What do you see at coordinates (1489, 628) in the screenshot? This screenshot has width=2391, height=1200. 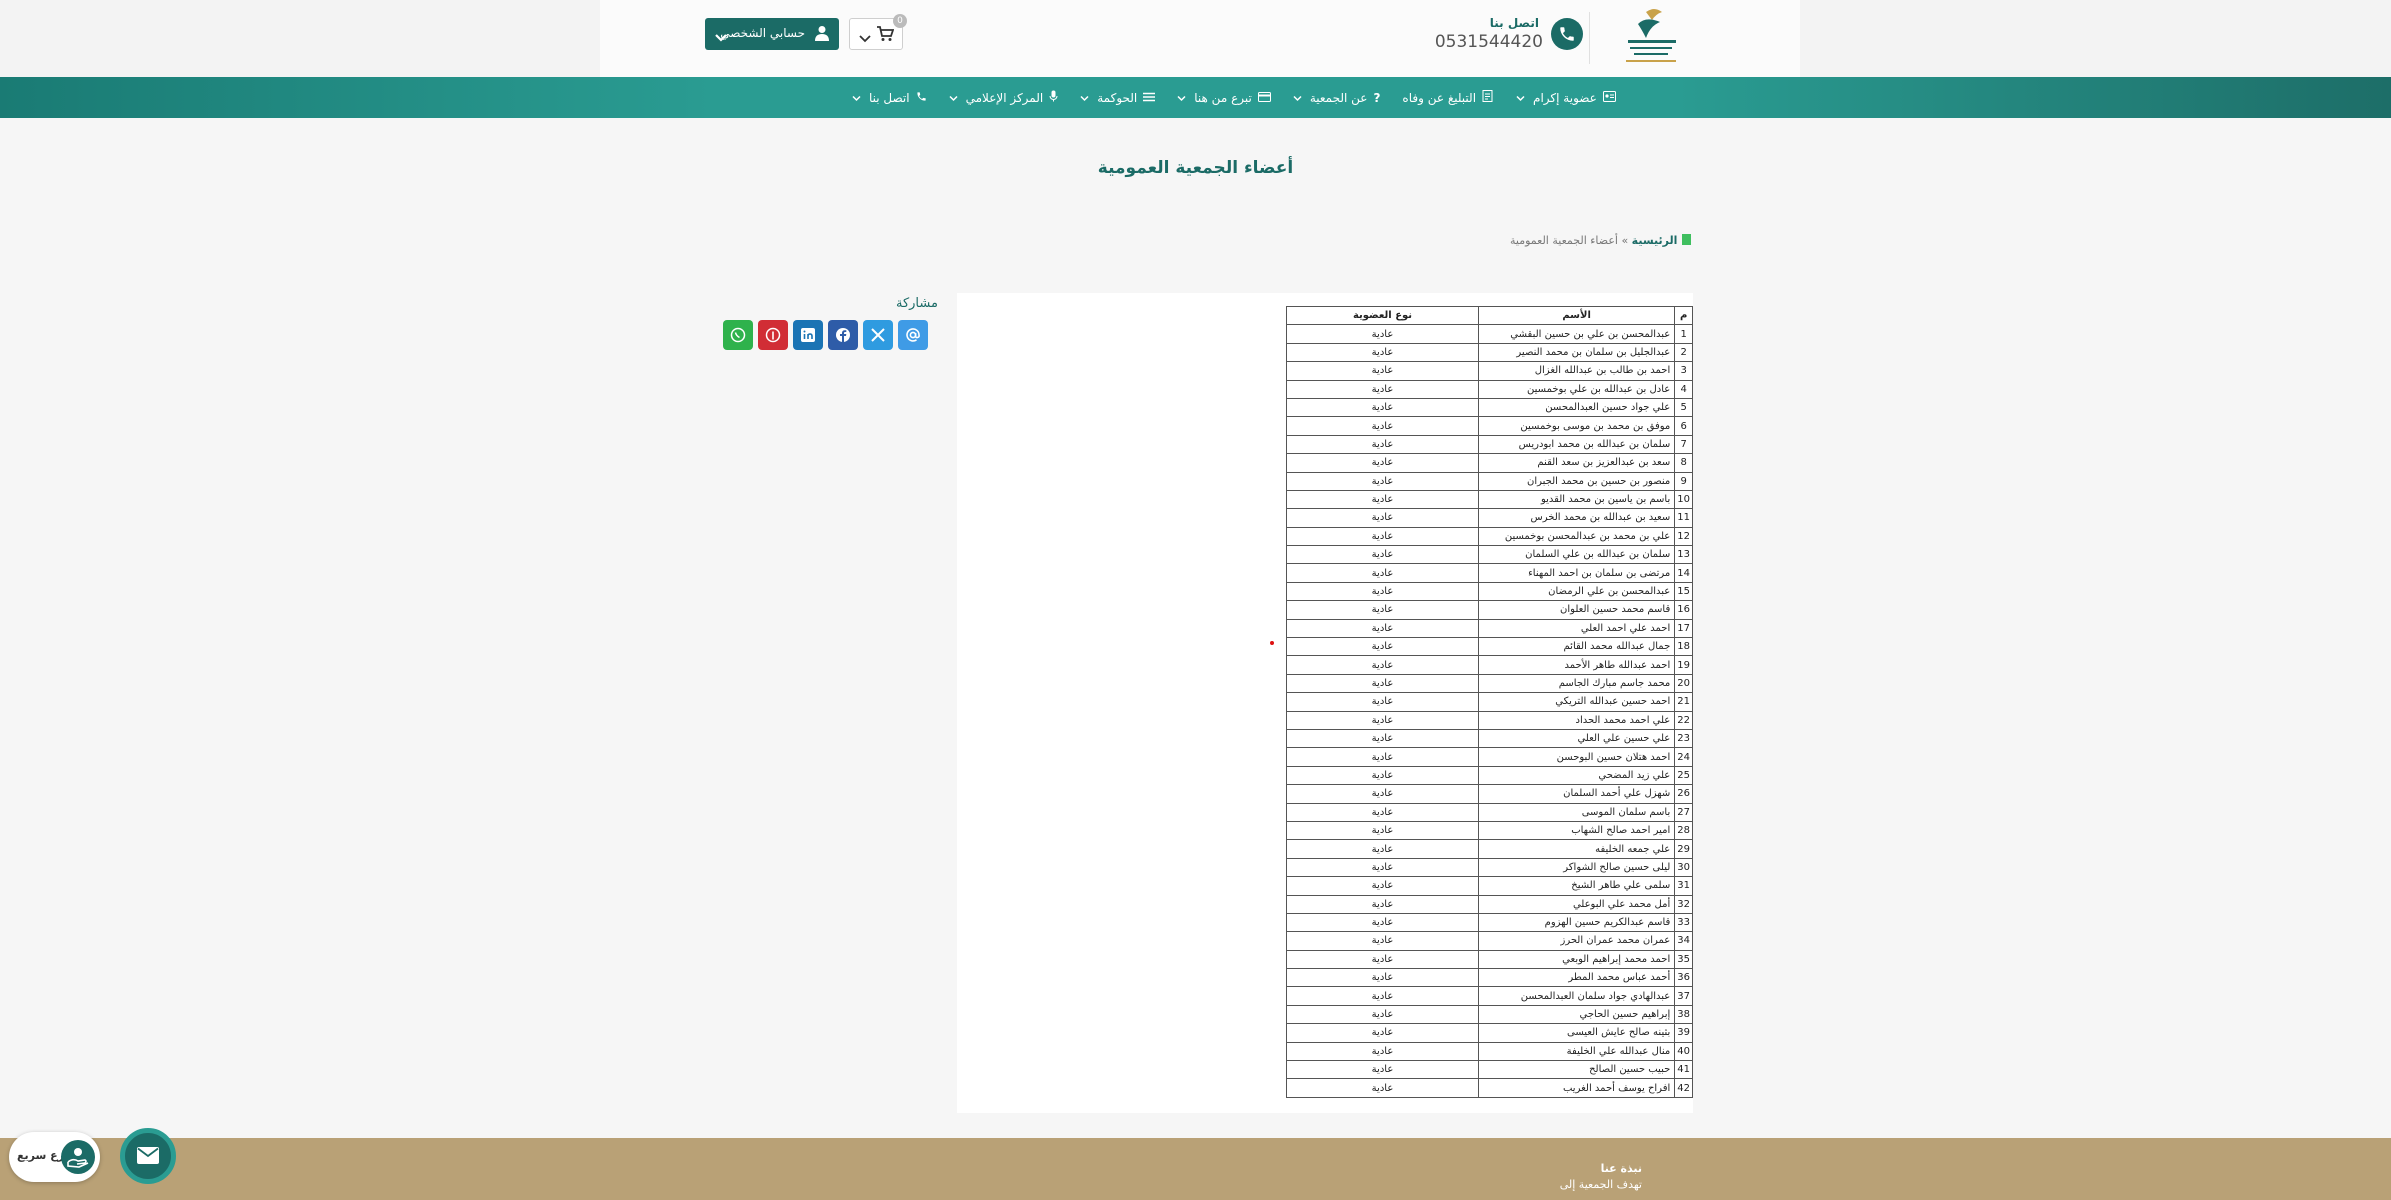 I see `table-row: 17 احمد علي احمد العلي عادية` at bounding box center [1489, 628].